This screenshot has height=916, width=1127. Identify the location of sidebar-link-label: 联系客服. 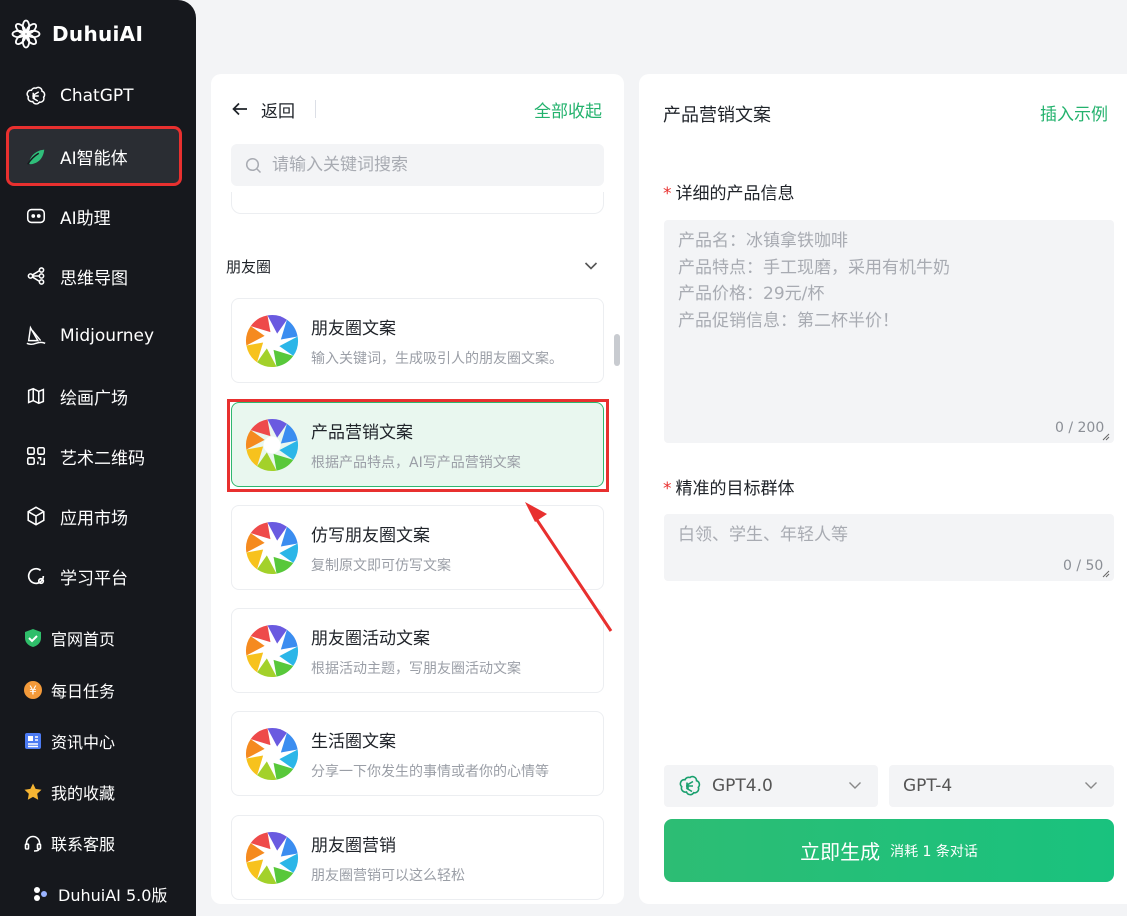
(83, 844).